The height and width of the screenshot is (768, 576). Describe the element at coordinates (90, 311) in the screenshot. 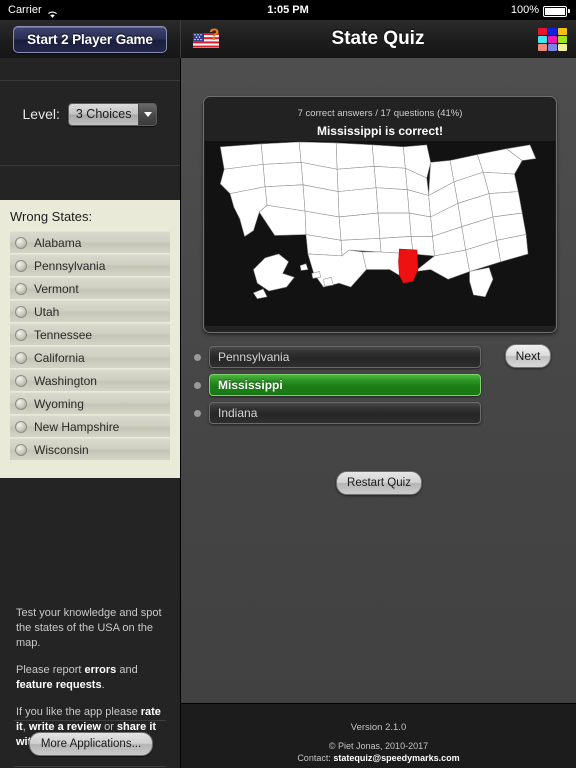

I see `list-item: Utah` at that location.